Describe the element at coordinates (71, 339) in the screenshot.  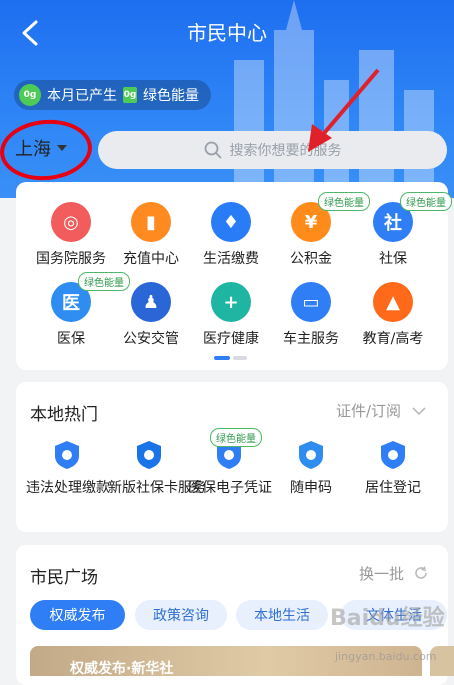
I see `service-label: 医保` at that location.